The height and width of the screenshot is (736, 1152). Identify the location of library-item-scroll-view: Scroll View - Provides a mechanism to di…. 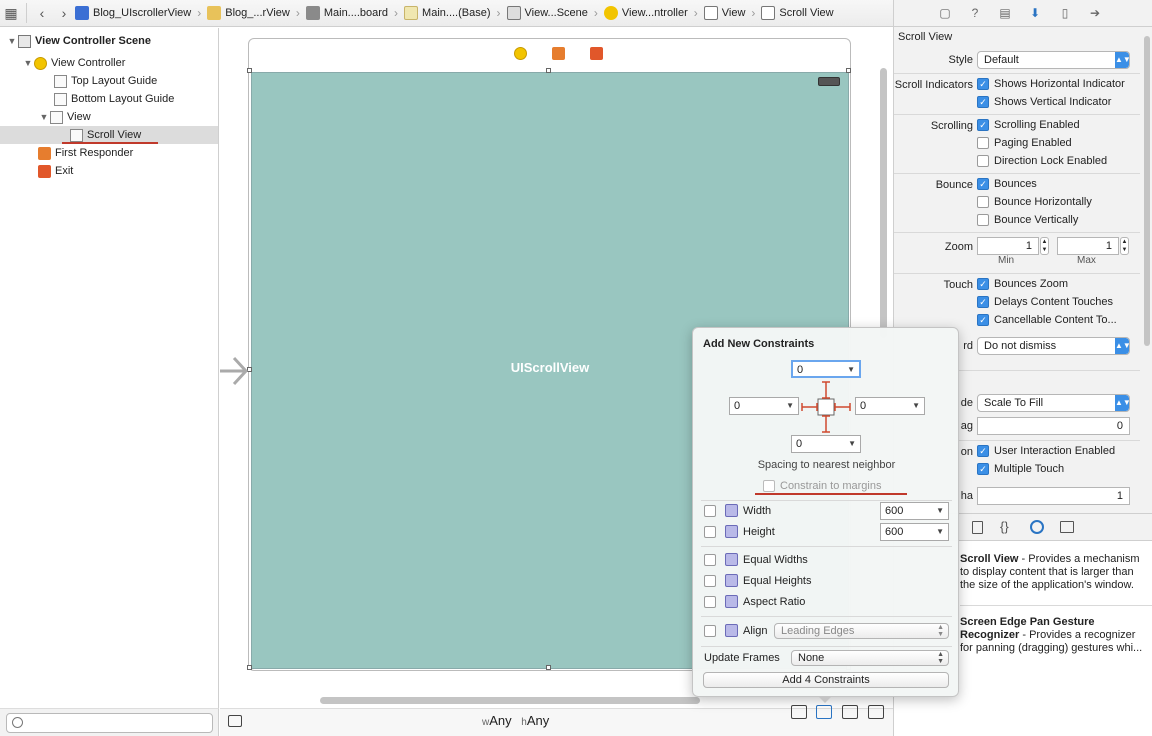
(1053, 572).